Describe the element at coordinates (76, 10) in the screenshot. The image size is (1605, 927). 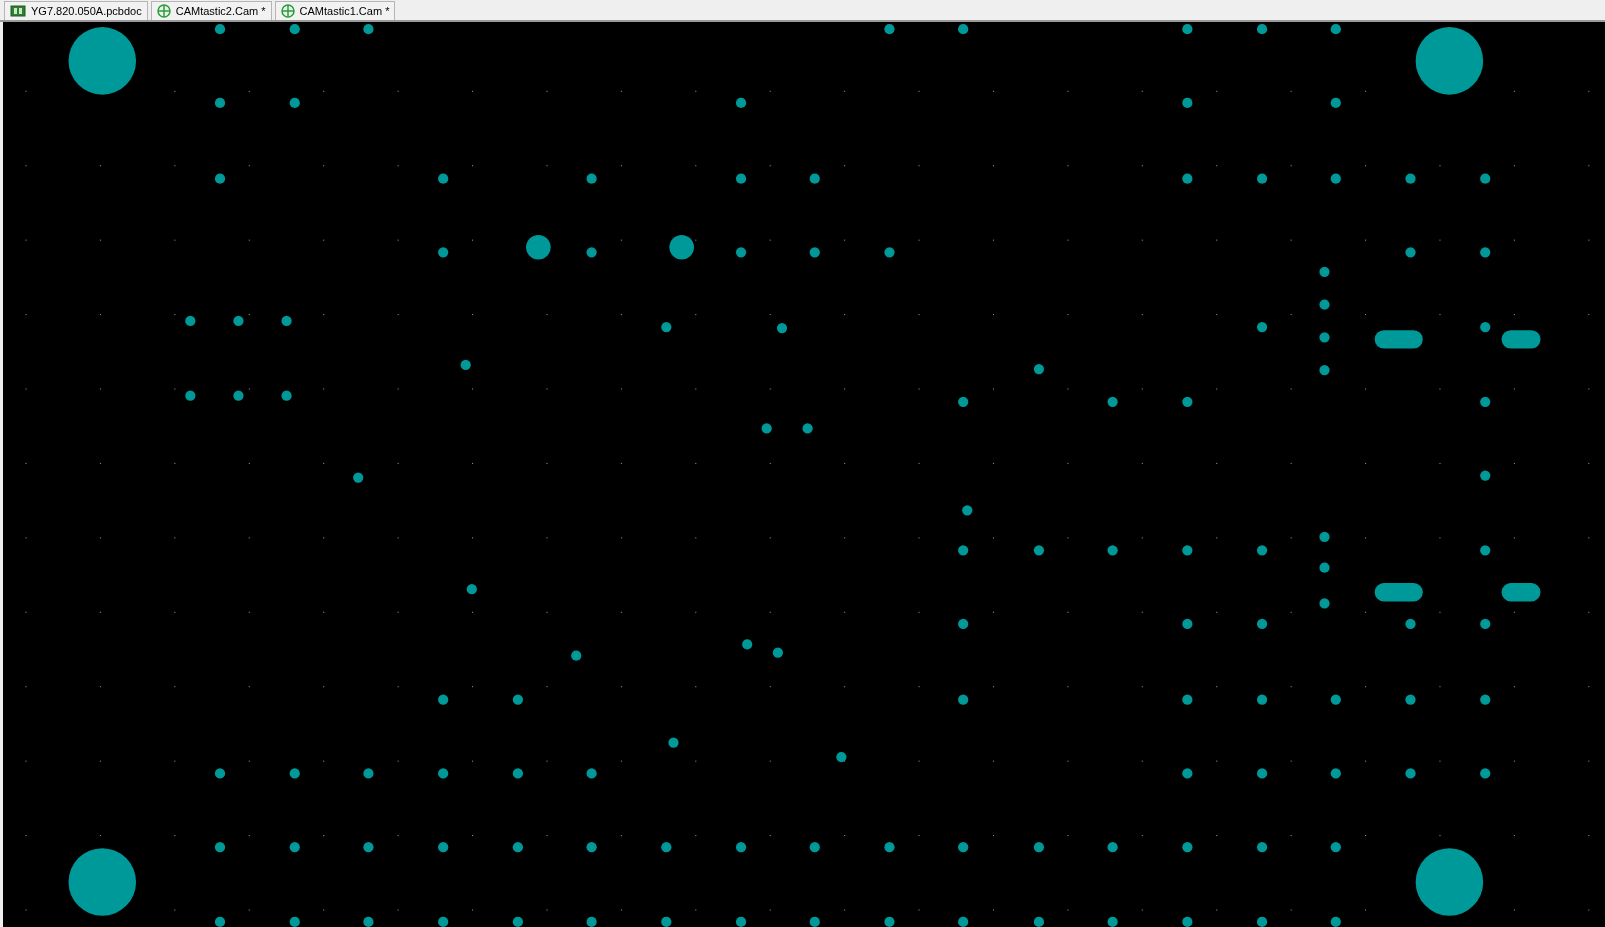
I see `document-tab: YG7.820.050A.pcbdoc` at that location.